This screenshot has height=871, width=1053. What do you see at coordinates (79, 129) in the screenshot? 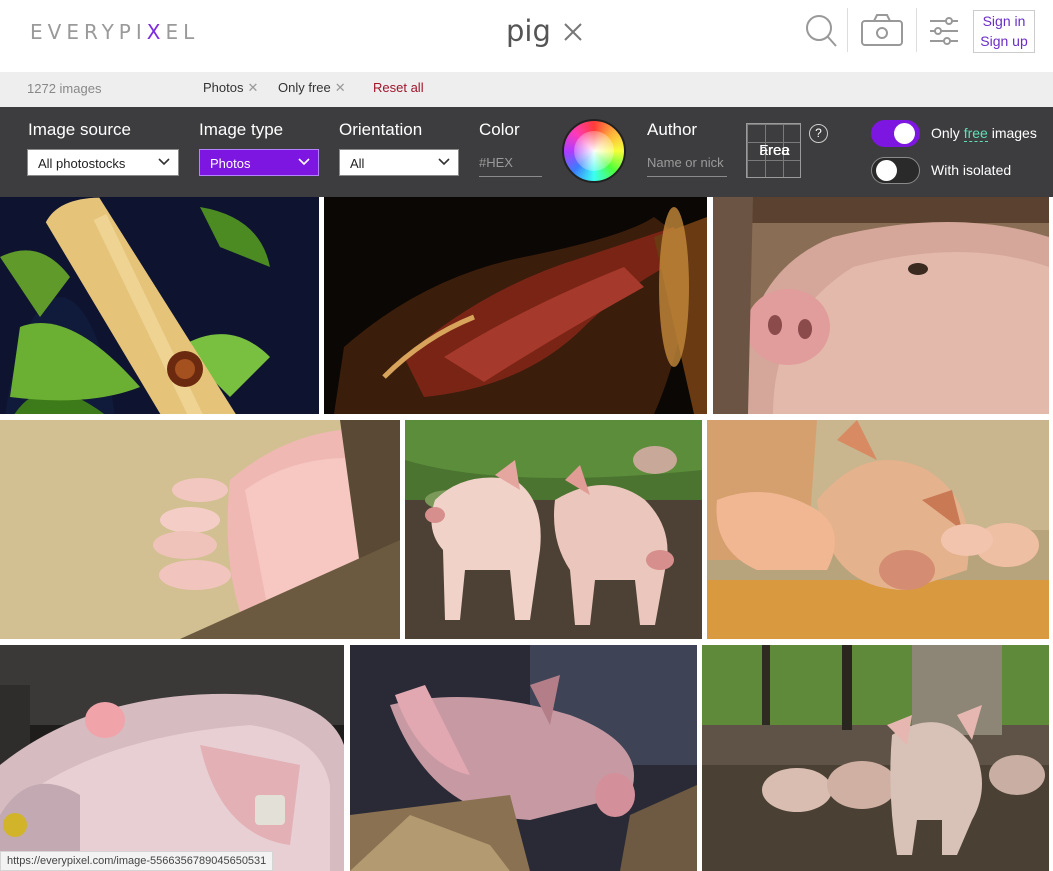
I see `image-source-label: Image source` at bounding box center [79, 129].